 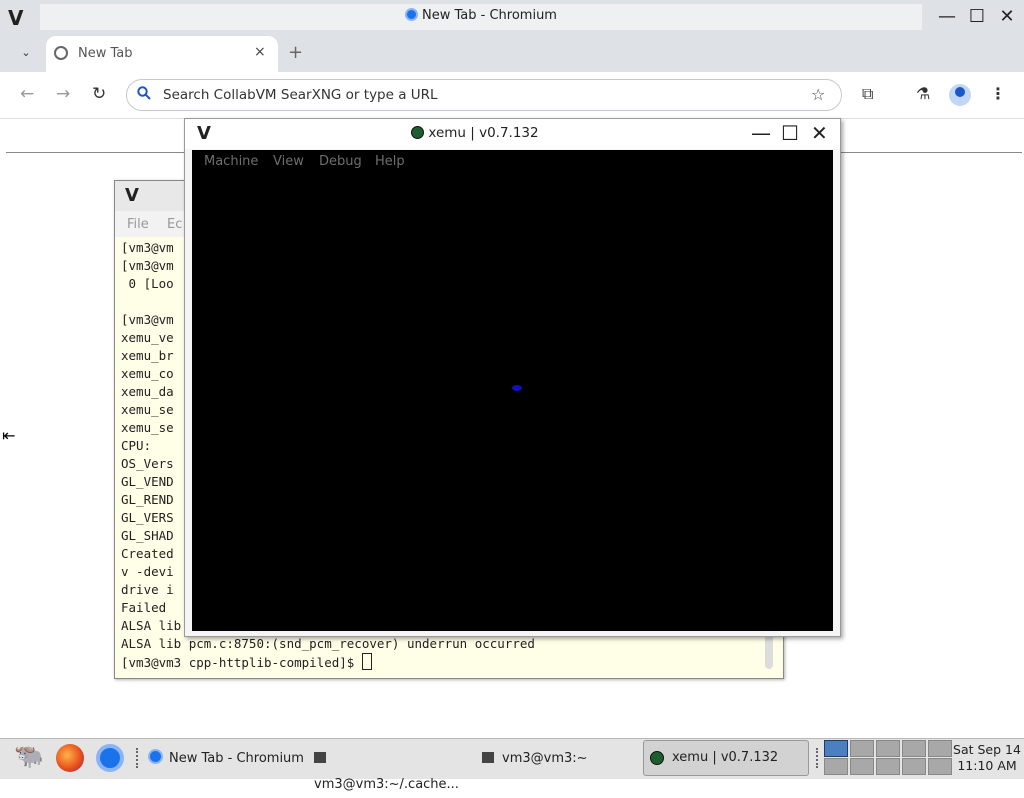 I want to click on xemu-maximize-button: ☐, so click(x=790, y=133).